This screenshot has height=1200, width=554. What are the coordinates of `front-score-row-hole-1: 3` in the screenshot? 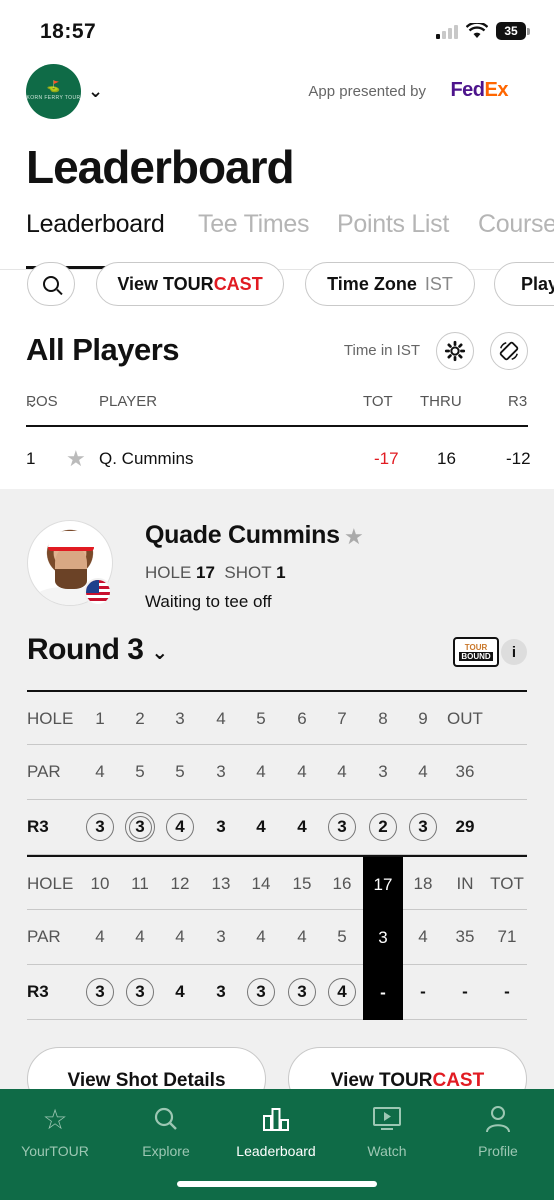 It's located at (100, 827).